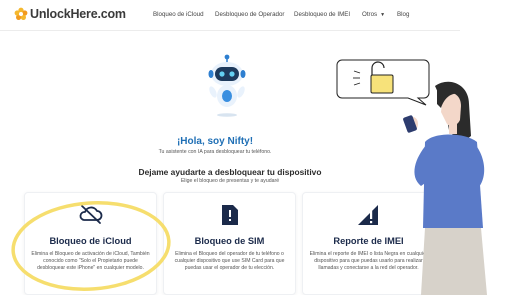 Image resolution: width=507 pixels, height=295 pixels. What do you see at coordinates (78, 14) in the screenshot?
I see `logo-text: UnlockHere.com` at bounding box center [78, 14].